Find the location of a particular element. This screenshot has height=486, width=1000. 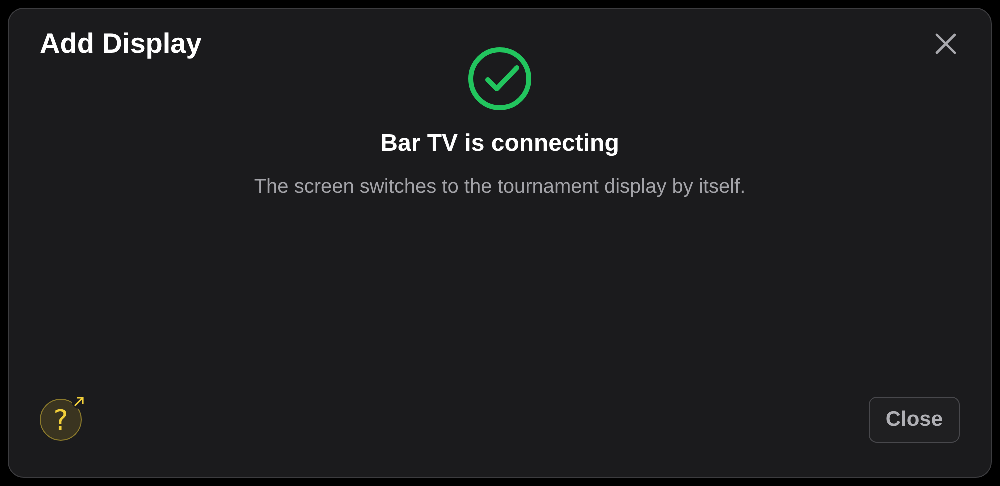

dialog-title: Add Display is located at coordinates (121, 44).